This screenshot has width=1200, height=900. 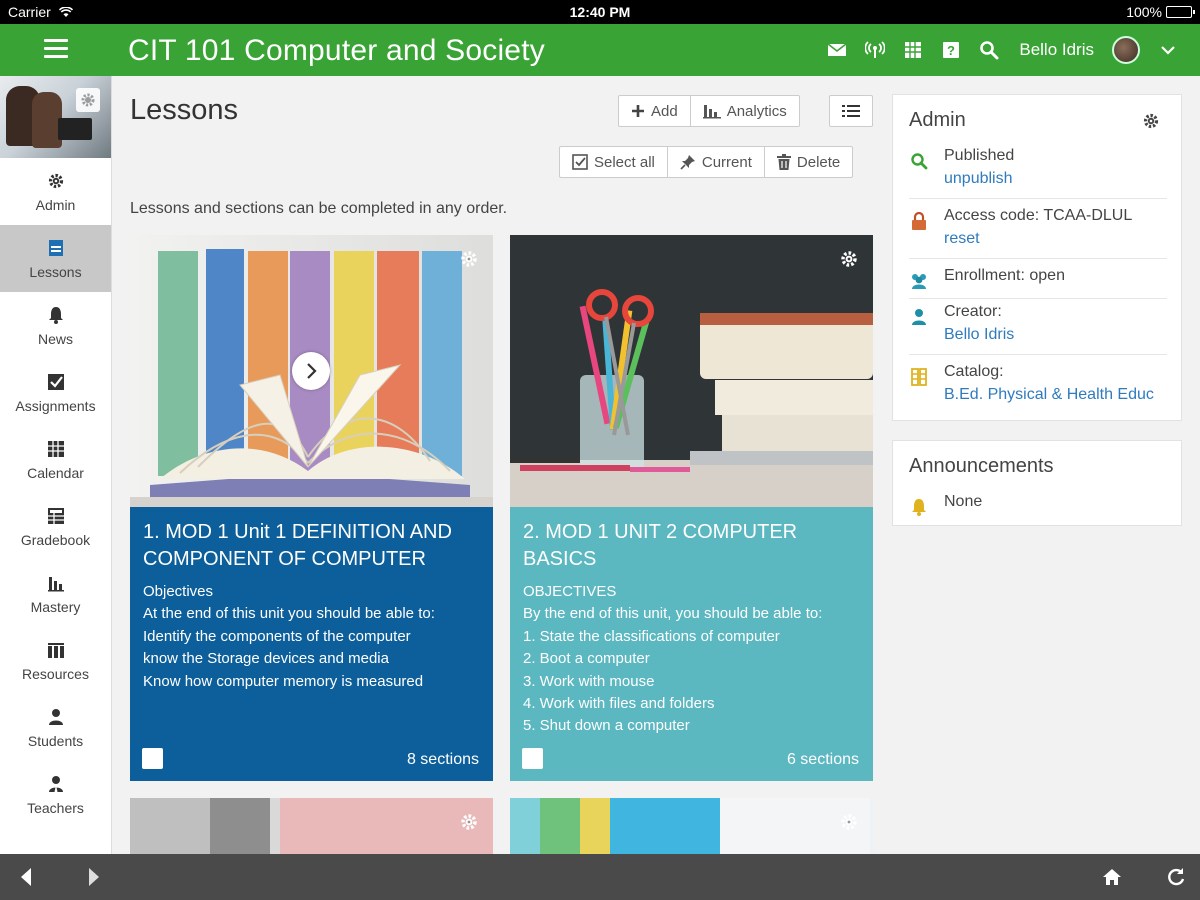 What do you see at coordinates (55, 740) in the screenshot?
I see `nav-item-label: Students` at bounding box center [55, 740].